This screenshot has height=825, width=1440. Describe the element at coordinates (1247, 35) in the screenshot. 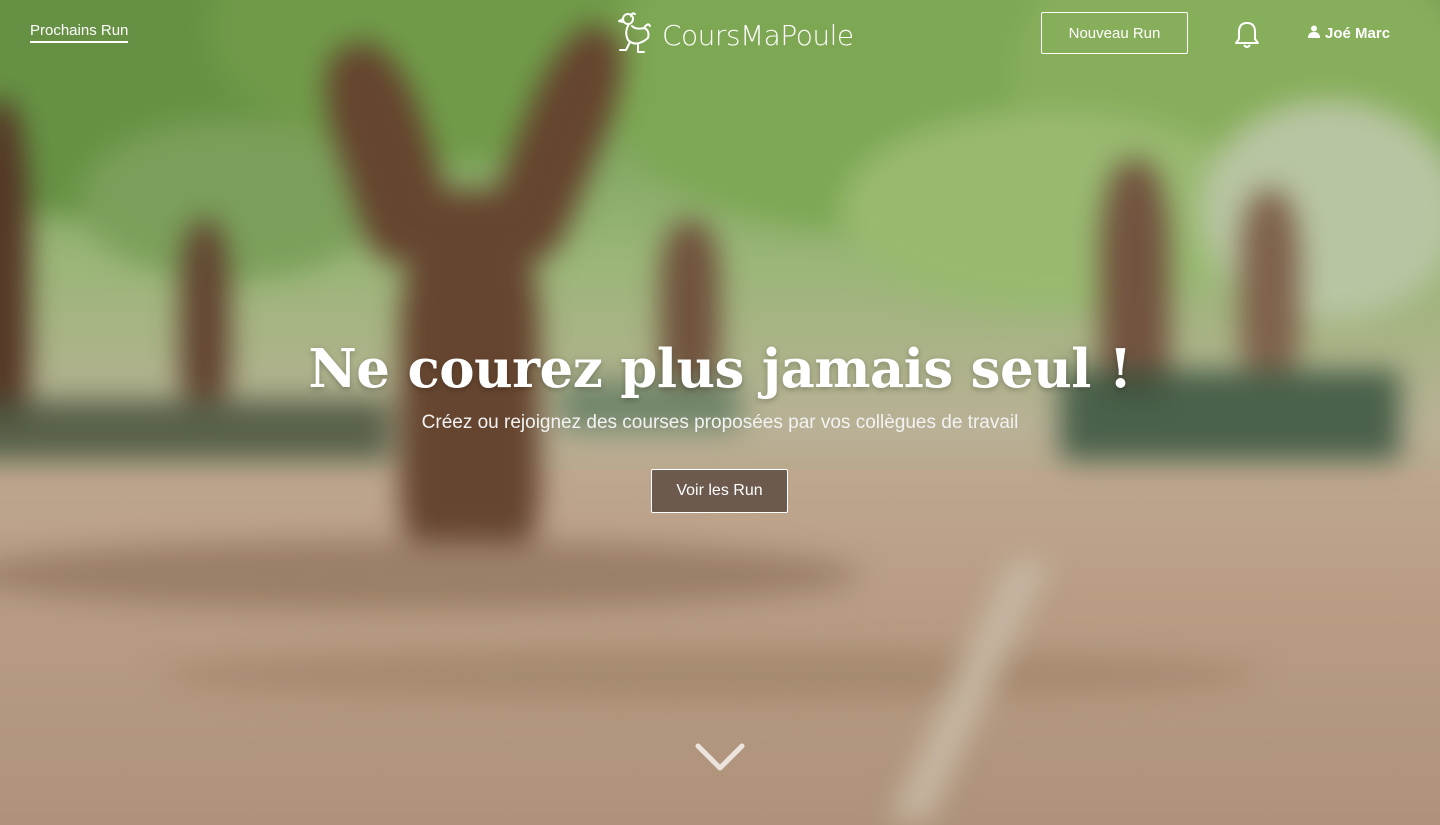

I see `bell-icon` at that location.